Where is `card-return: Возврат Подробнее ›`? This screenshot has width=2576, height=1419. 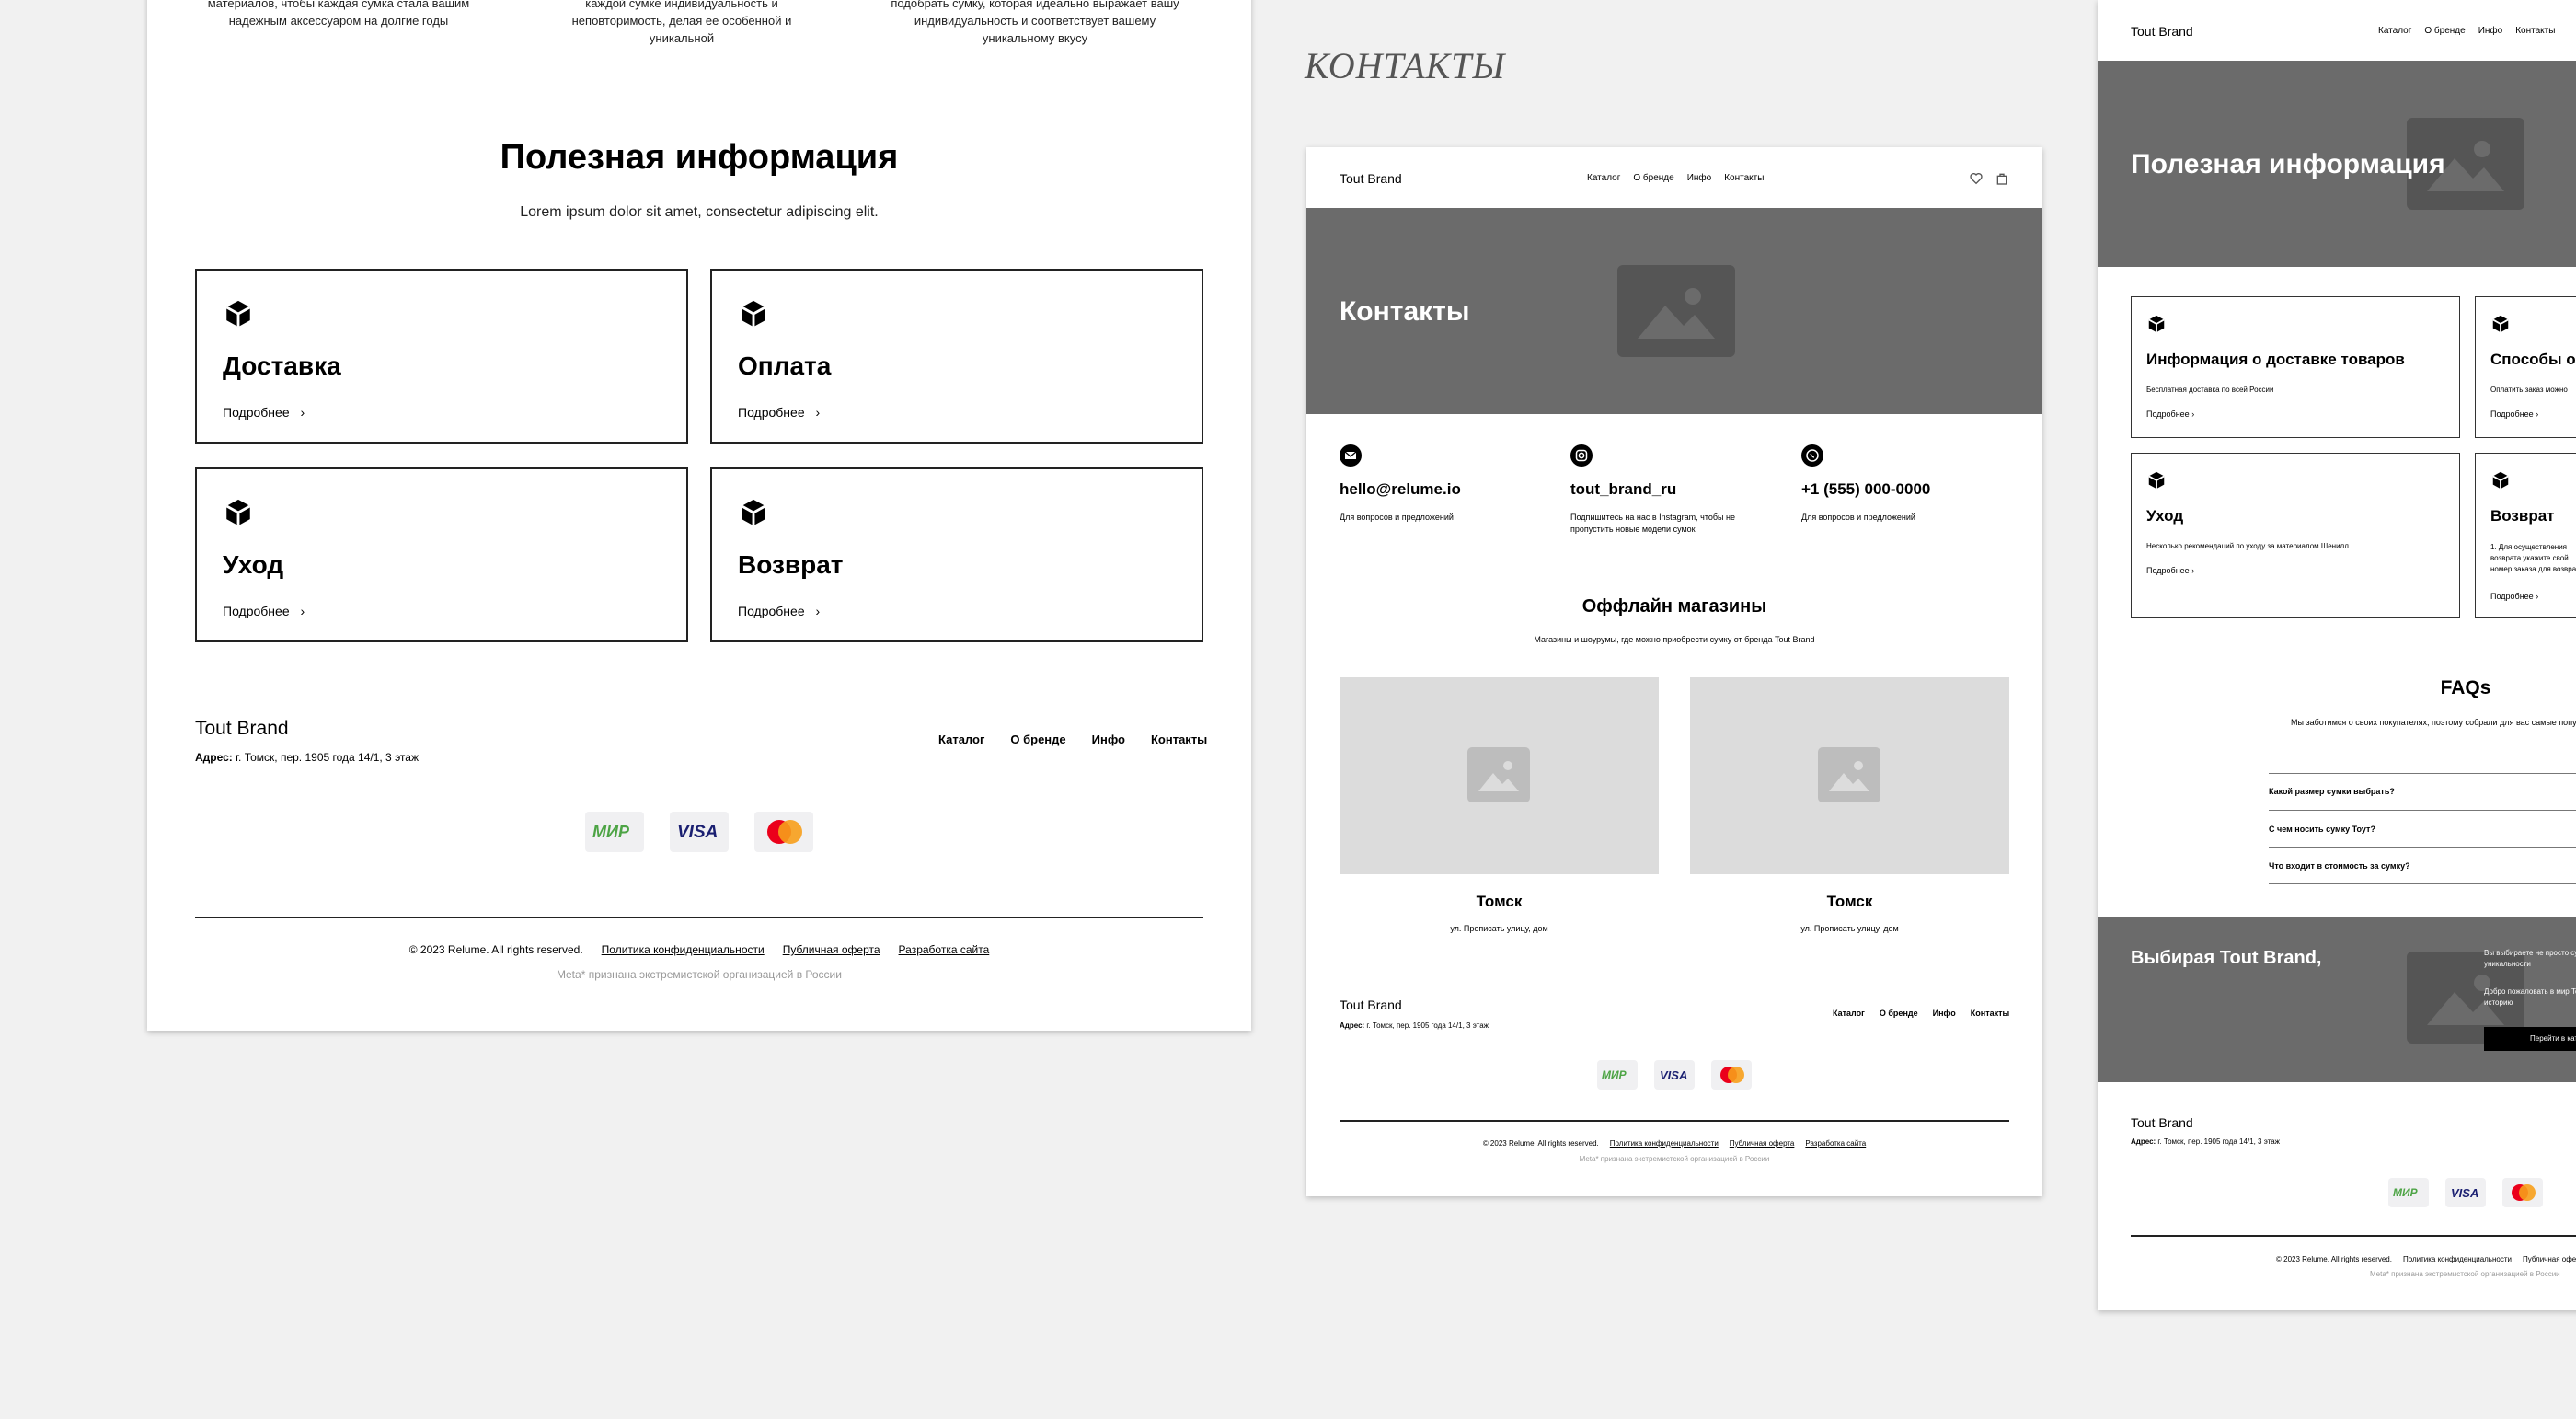 card-return: Возврат Подробнее › is located at coordinates (956, 554).